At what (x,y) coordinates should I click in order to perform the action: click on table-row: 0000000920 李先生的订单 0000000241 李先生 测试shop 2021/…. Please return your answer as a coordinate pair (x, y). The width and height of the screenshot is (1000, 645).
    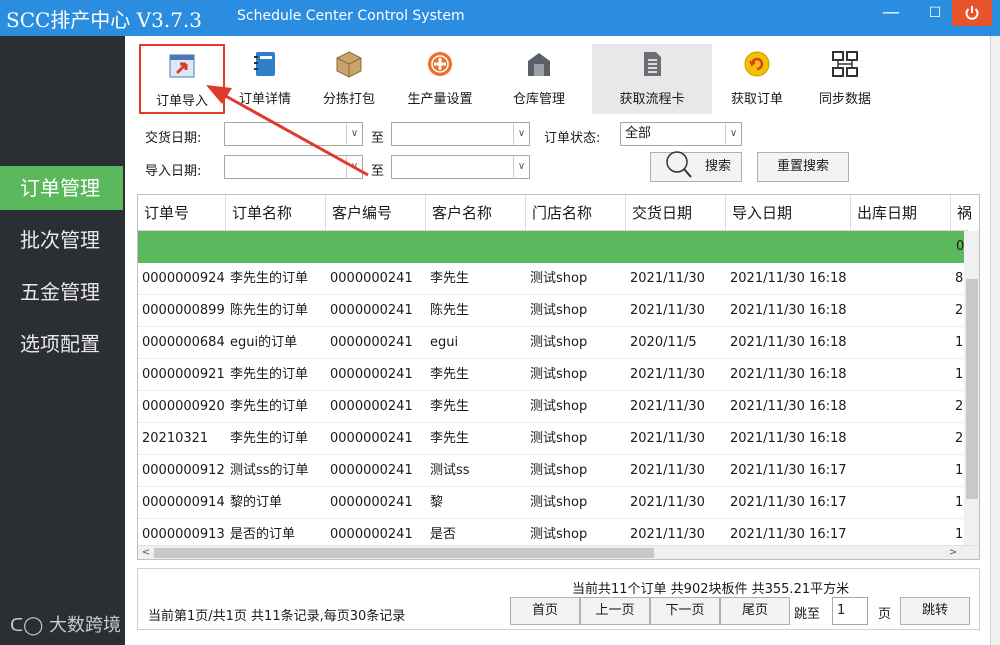
    Looking at the image, I should click on (551, 407).